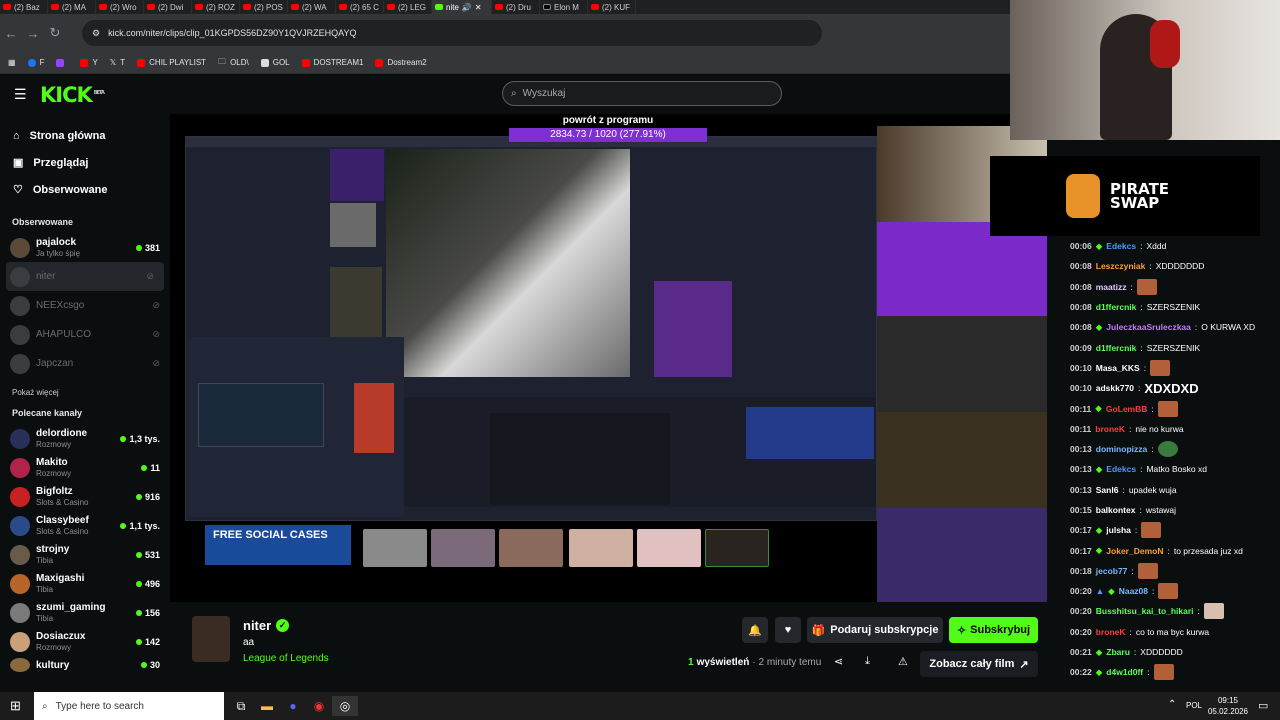 Image resolution: width=1280 pixels, height=720 pixels. Describe the element at coordinates (1228, 706) in the screenshot. I see `system-clock: 09:15 05.02.2026` at that location.